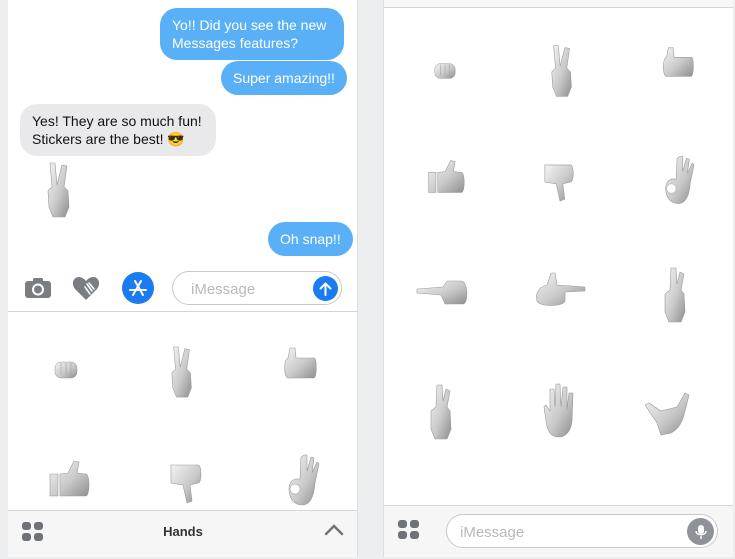 This screenshot has height=559, width=735. What do you see at coordinates (558, 4) in the screenshot?
I see `top-bar` at bounding box center [558, 4].